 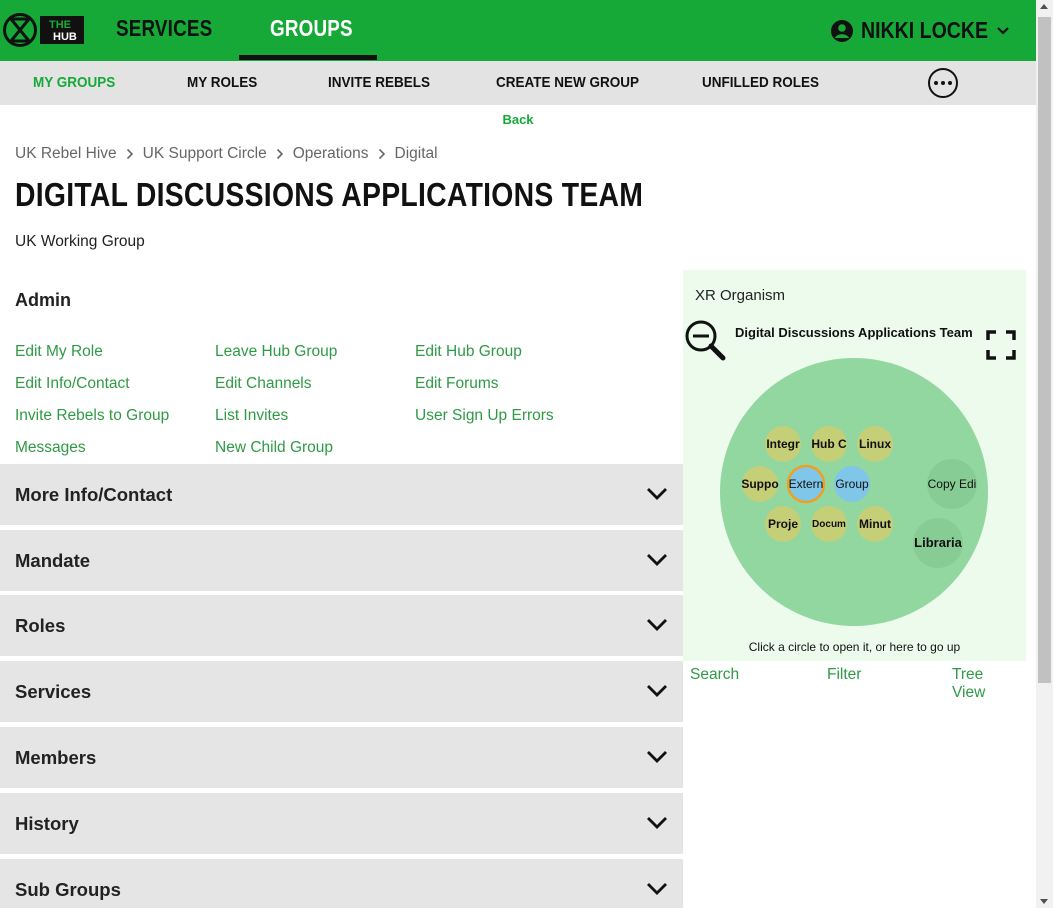 What do you see at coordinates (457, 384) in the screenshot?
I see `admin-link-edit-forums: Edit Forums` at bounding box center [457, 384].